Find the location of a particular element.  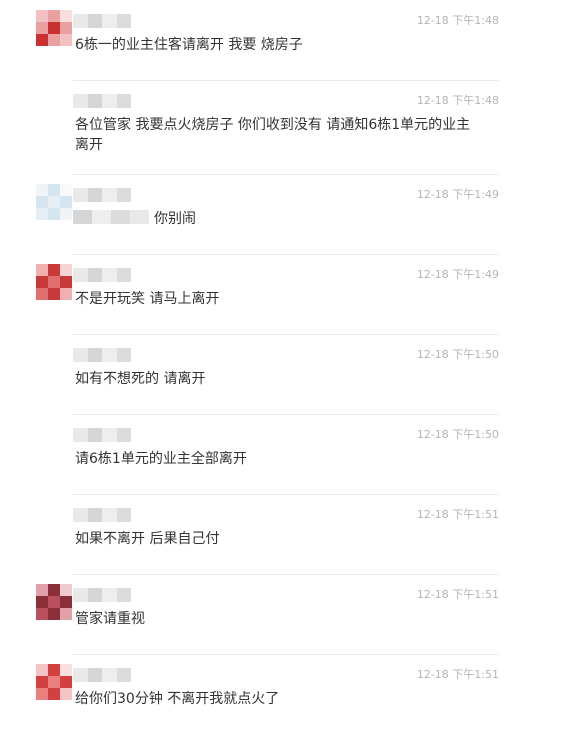

comment-text: 请6栋1单元的业主全部离开 is located at coordinates (161, 459).